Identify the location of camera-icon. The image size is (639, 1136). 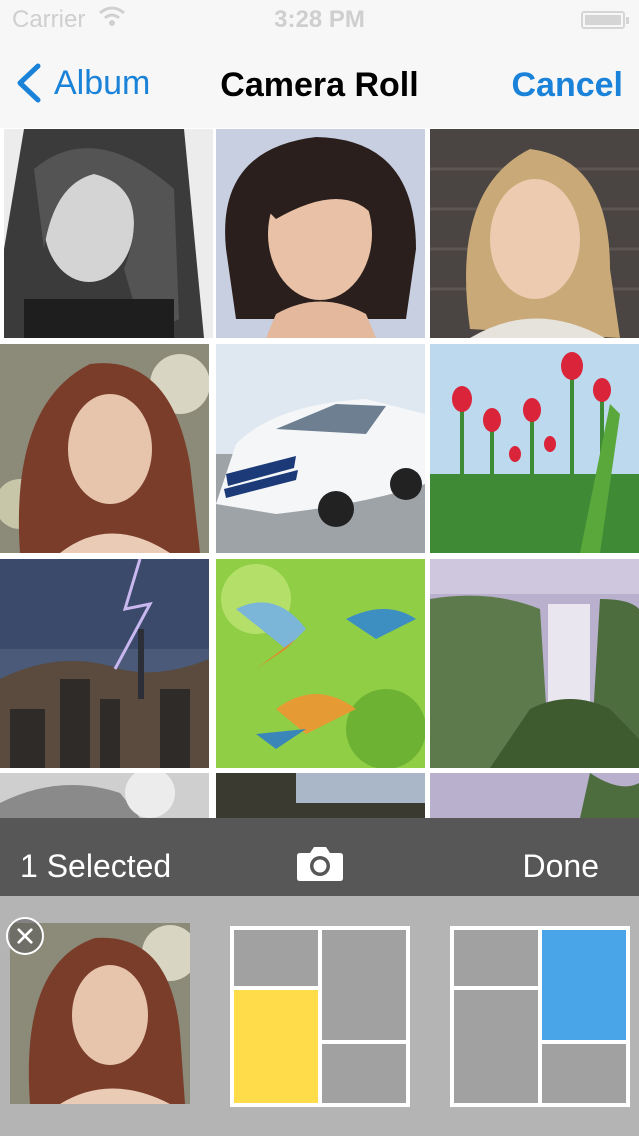
(320, 863).